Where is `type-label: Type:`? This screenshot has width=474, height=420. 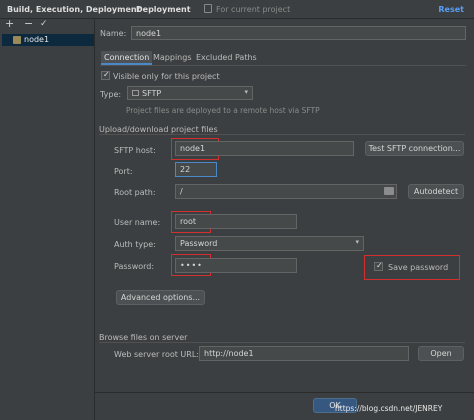 type-label: Type: is located at coordinates (111, 94).